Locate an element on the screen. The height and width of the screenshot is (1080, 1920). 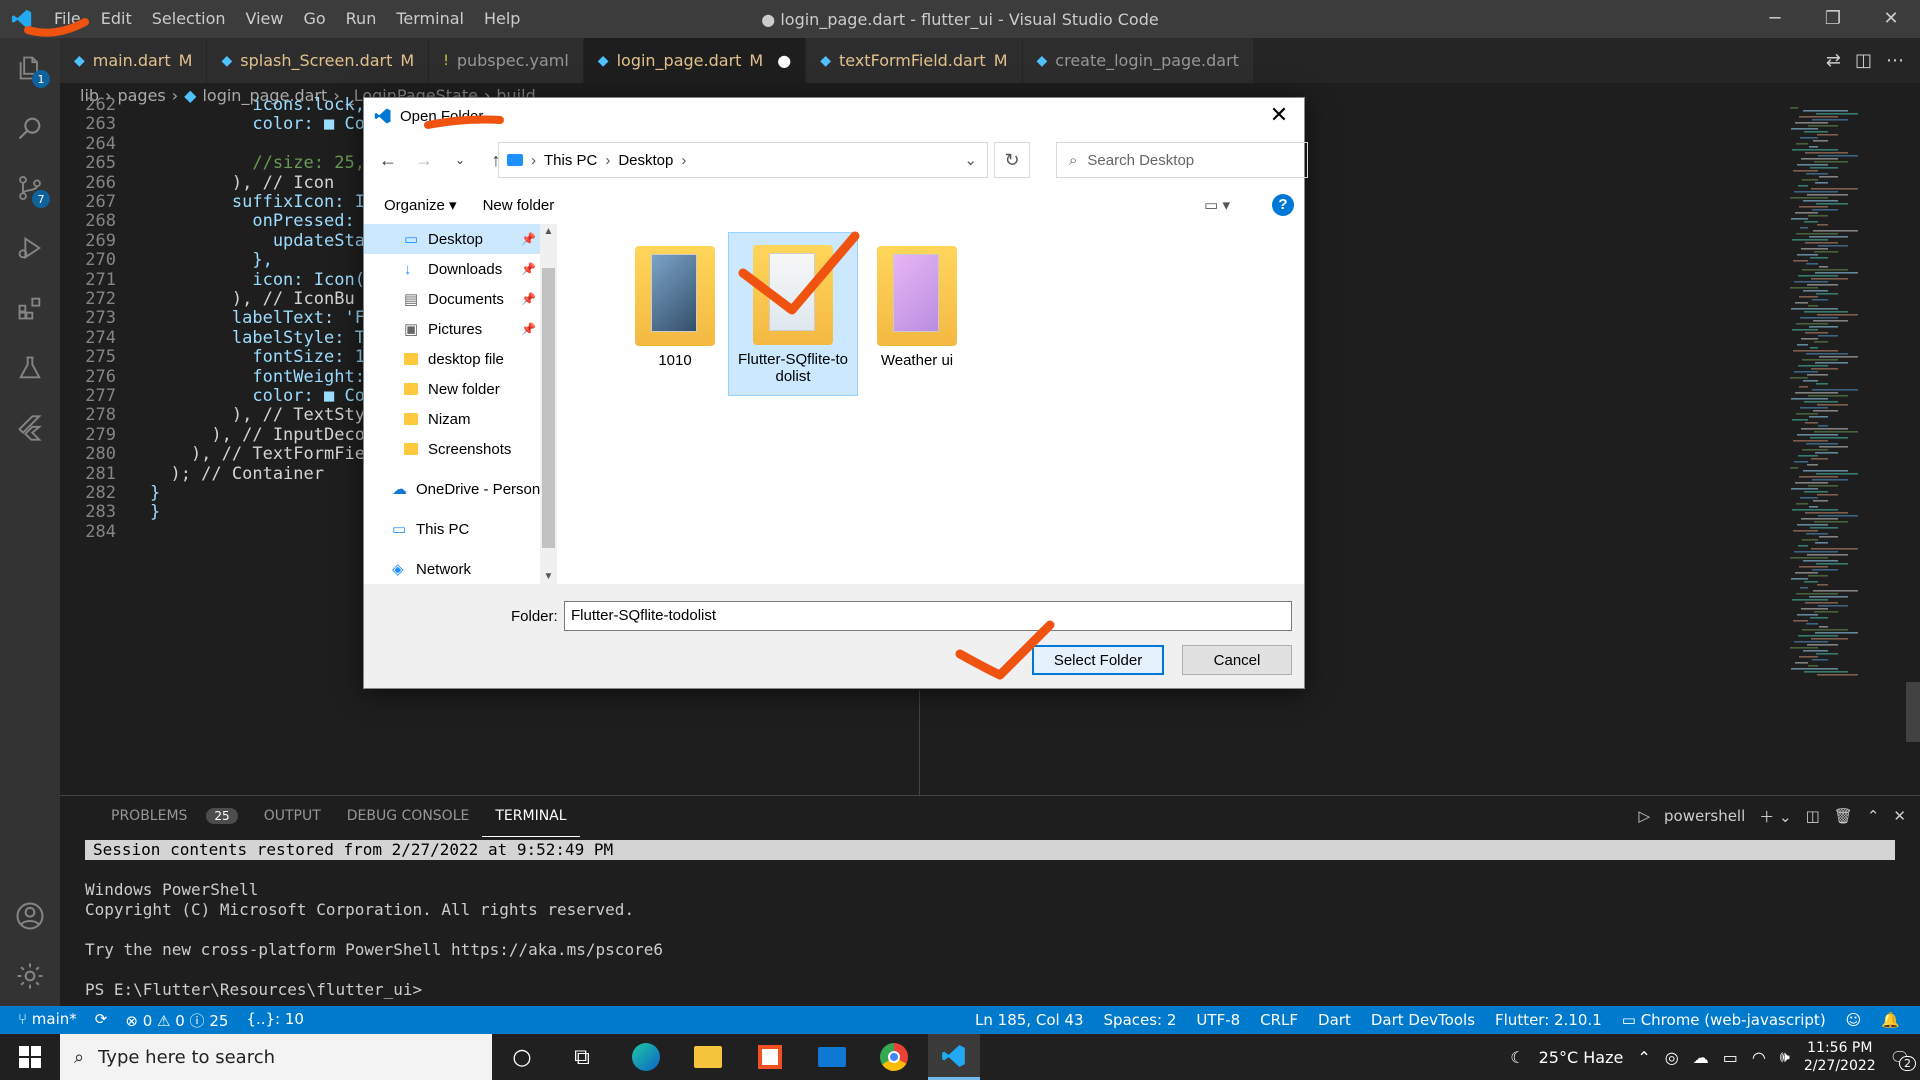
help-icon: ? is located at coordinates (1283, 205).